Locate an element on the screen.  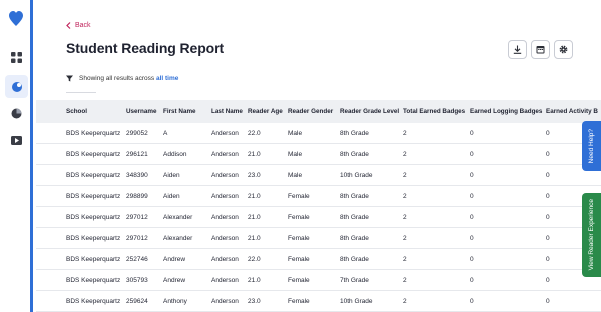
column-header: Reader Gender is located at coordinates (310, 111).